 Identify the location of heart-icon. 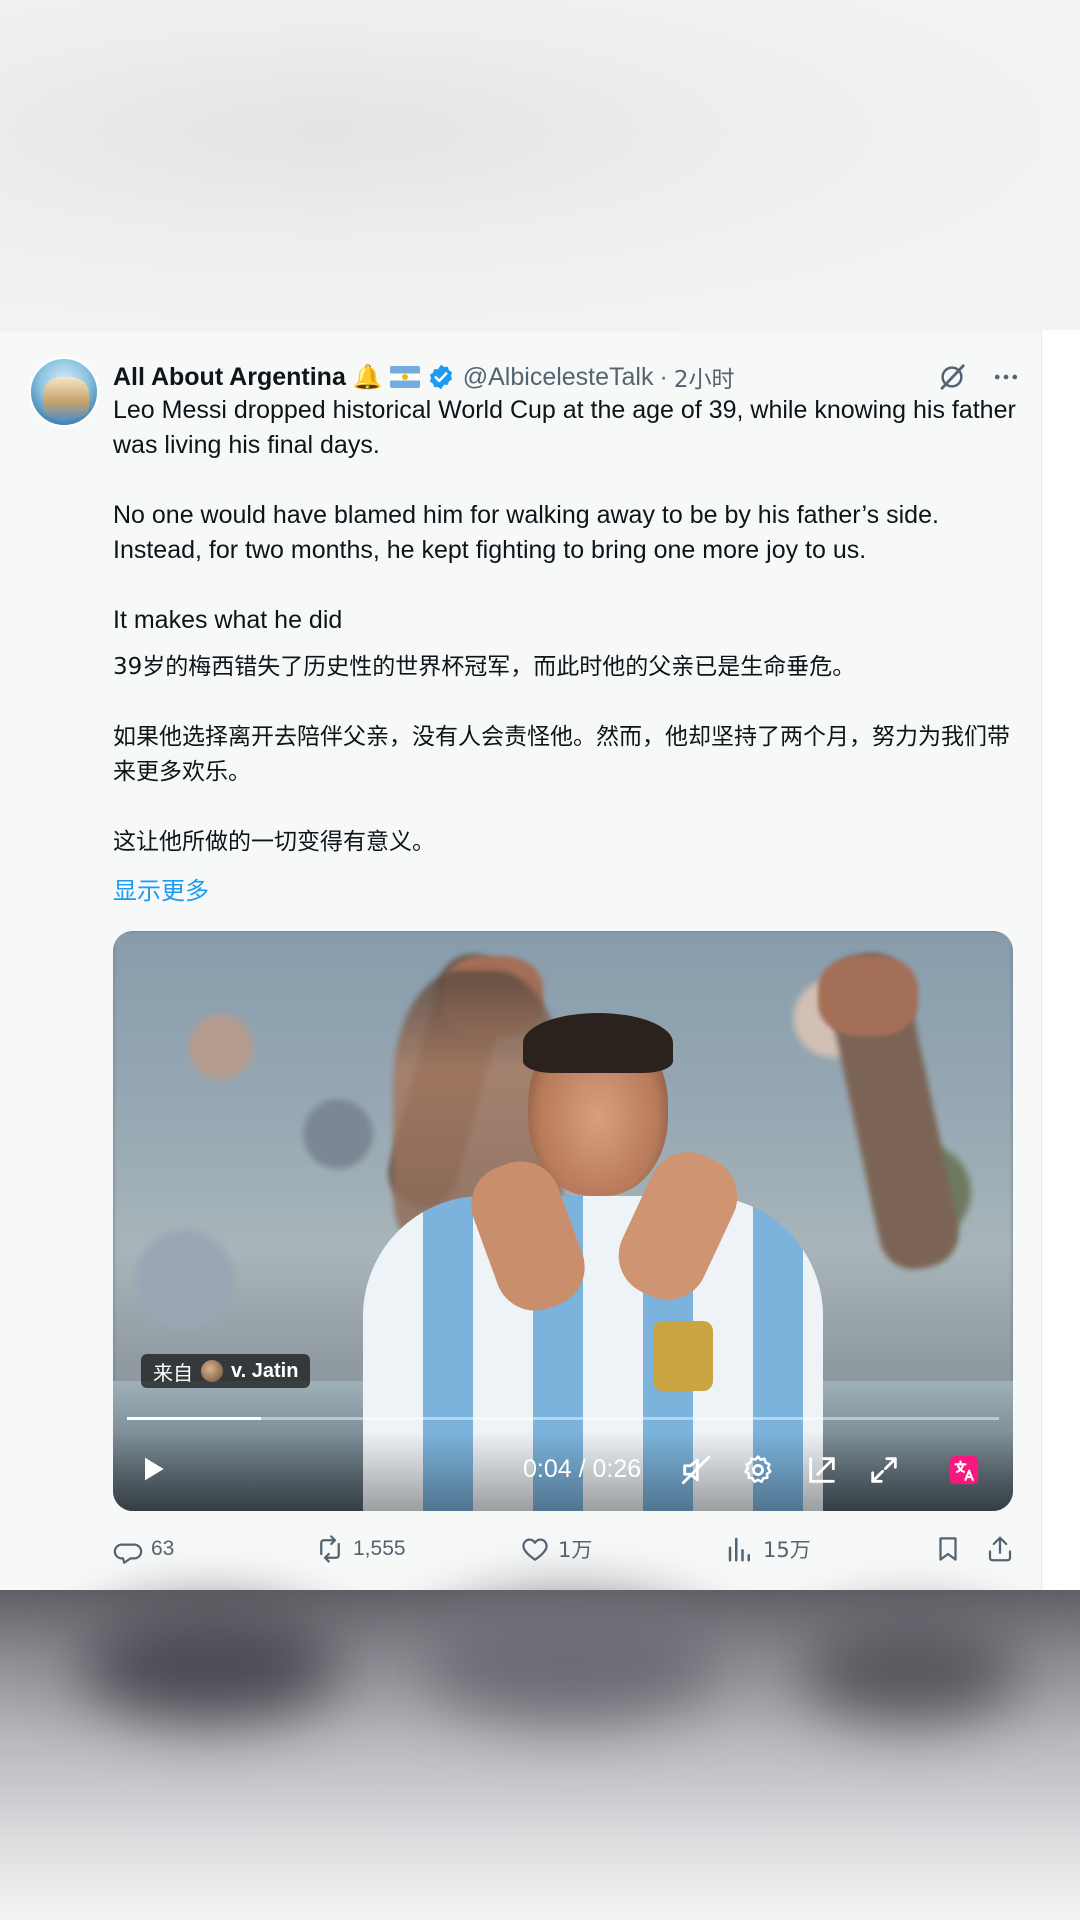
(535, 1549).